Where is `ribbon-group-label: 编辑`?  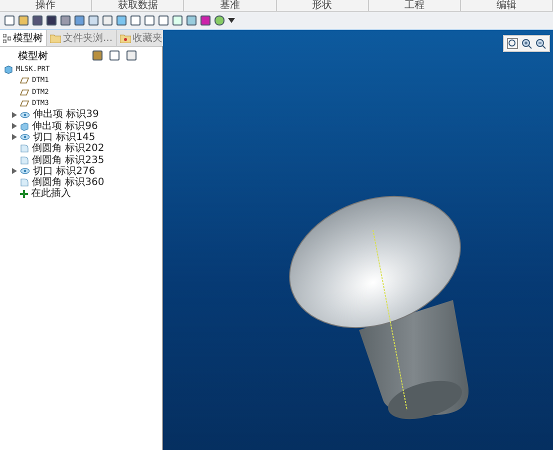
ribbon-group-label: 编辑 is located at coordinates (506, 5).